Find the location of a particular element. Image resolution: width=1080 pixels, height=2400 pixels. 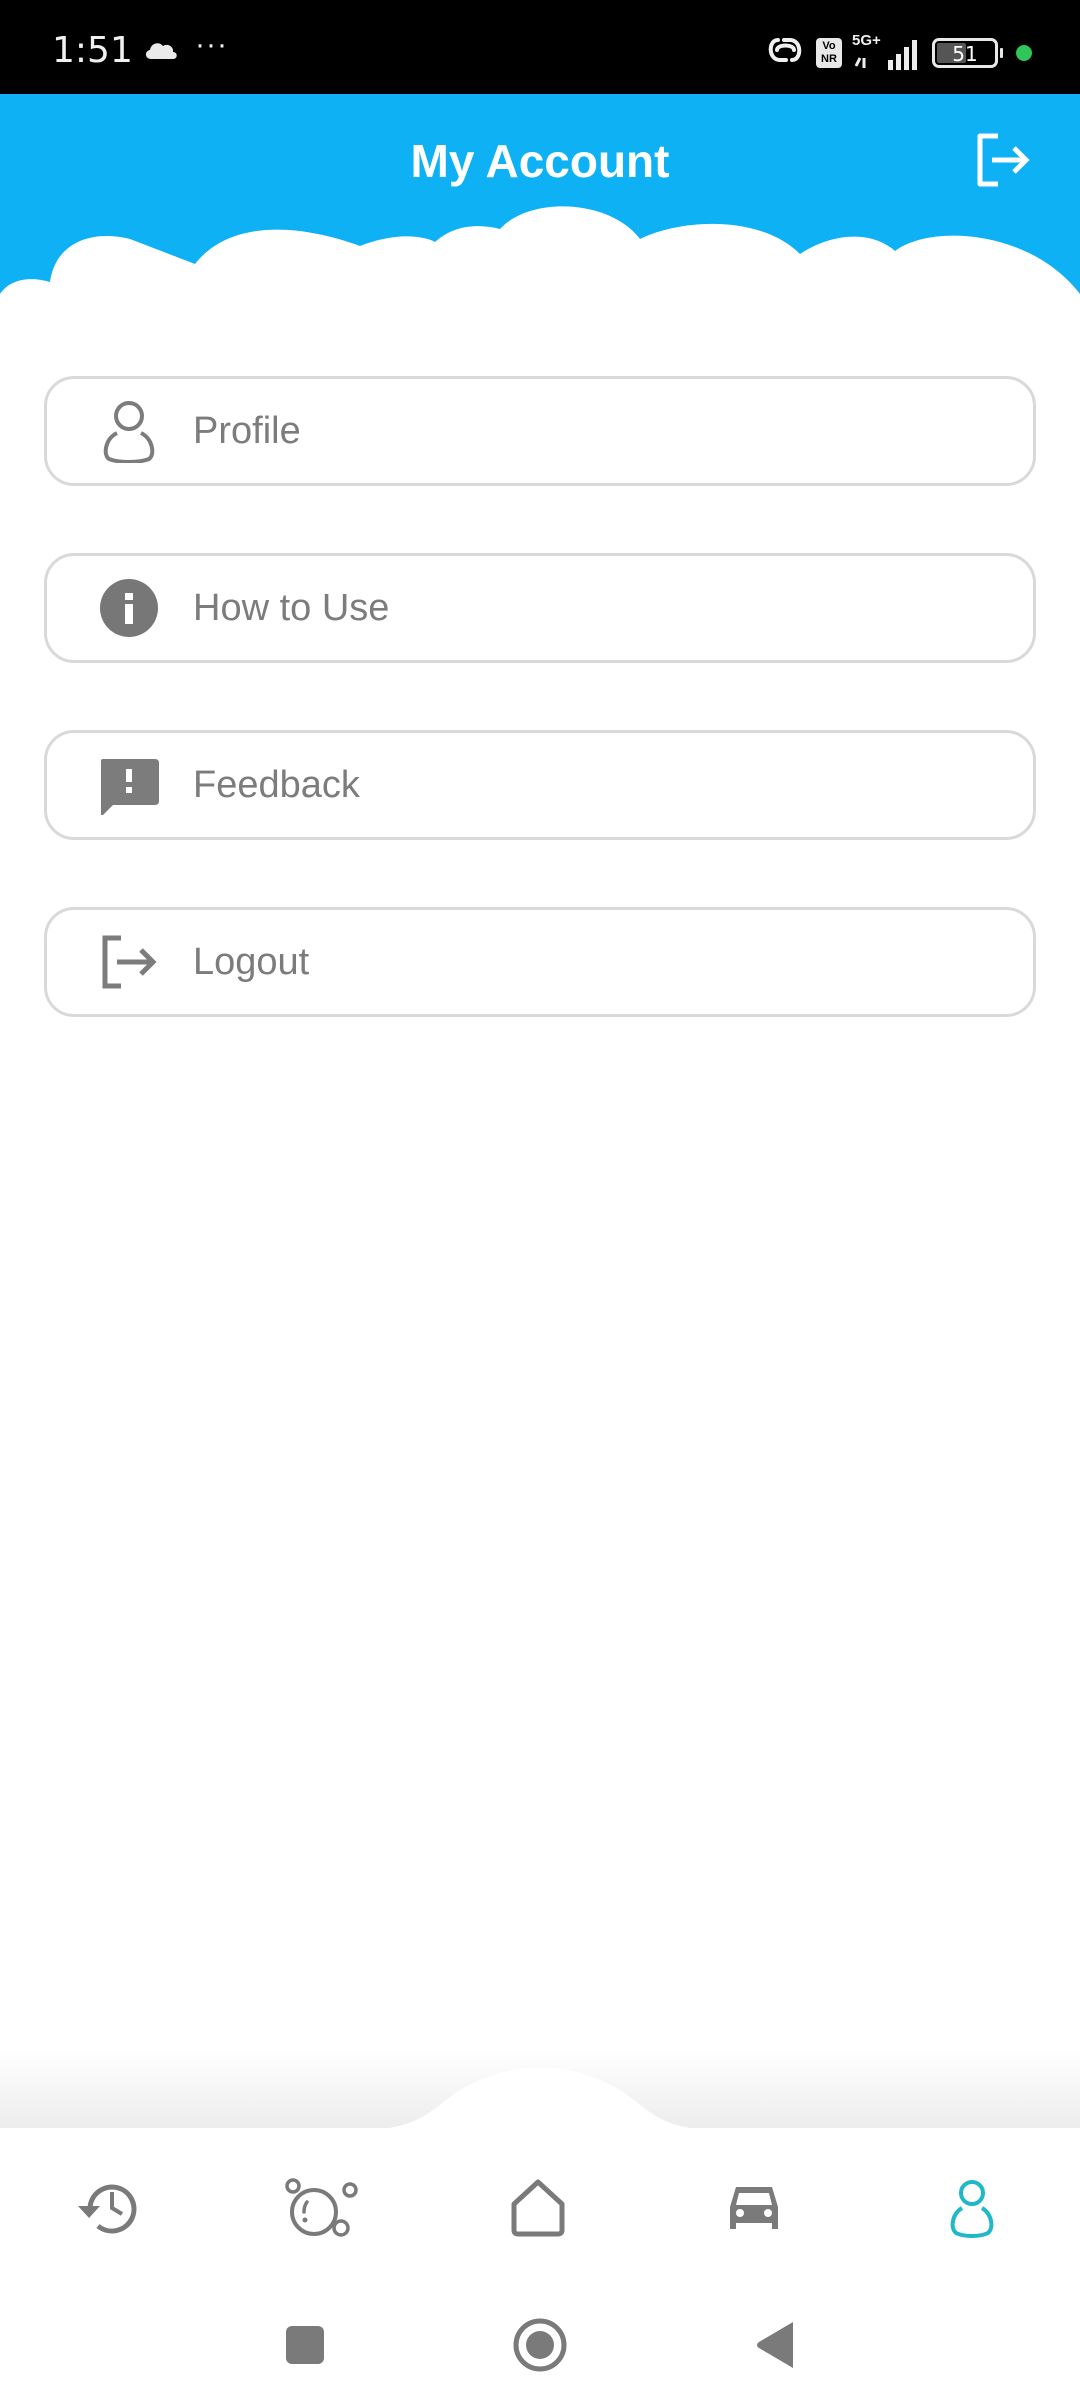

recents-button is located at coordinates (305, 2345).